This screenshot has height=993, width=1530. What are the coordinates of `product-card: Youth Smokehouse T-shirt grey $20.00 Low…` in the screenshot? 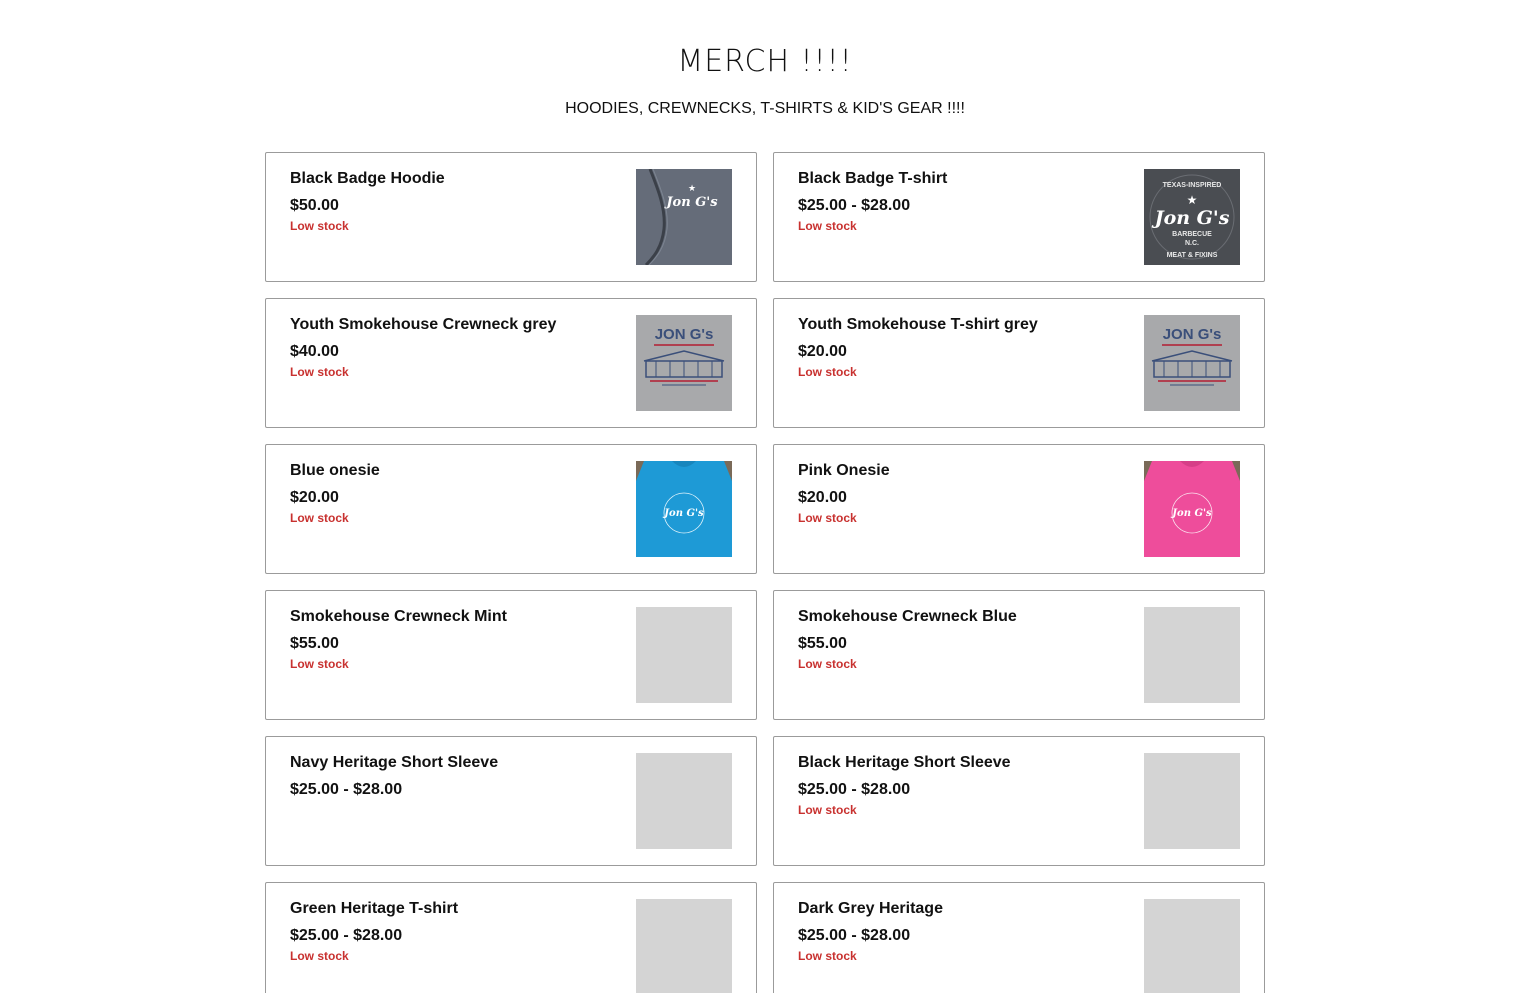 It's located at (1019, 363).